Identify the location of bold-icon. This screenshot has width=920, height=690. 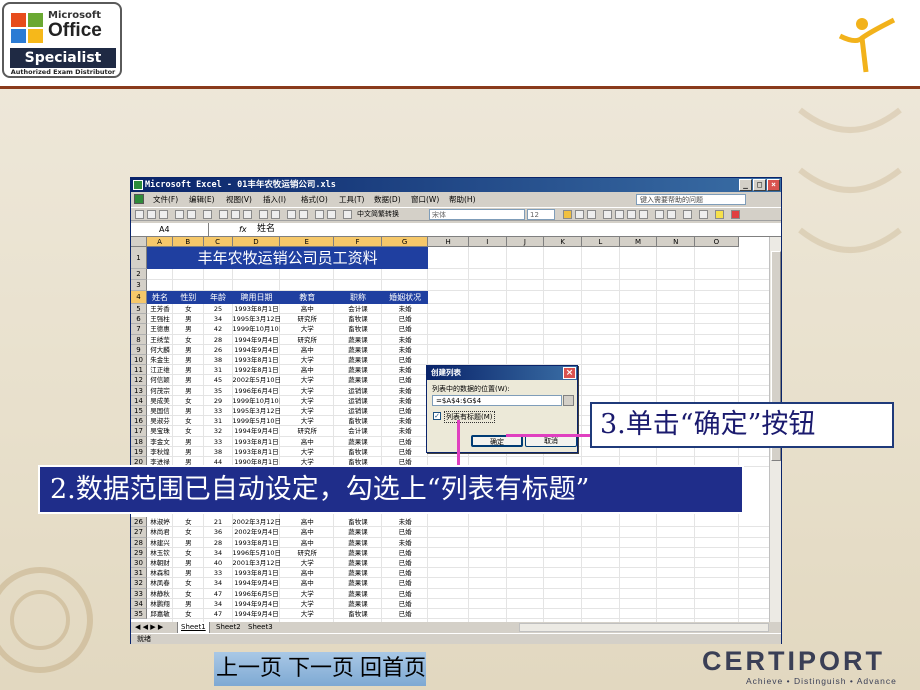
(567, 214).